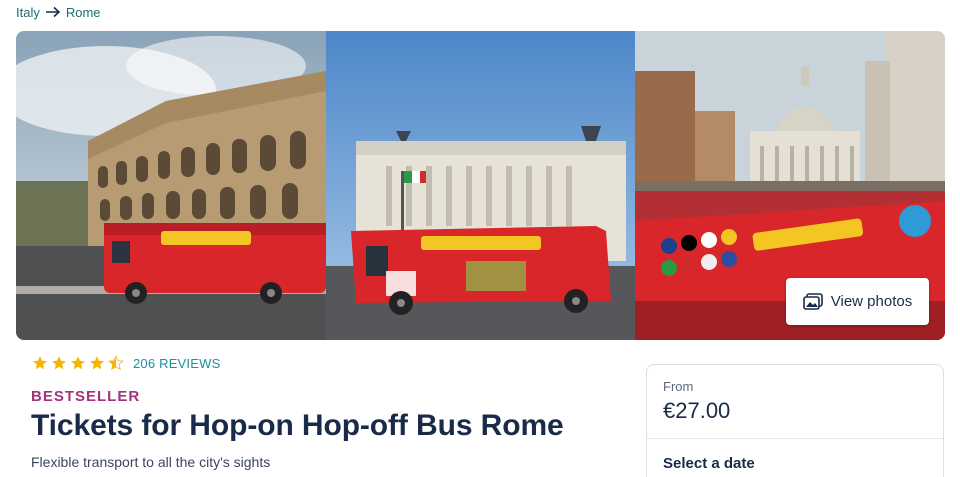 This screenshot has width=960, height=477. Describe the element at coordinates (812, 301) in the screenshot. I see `photo-gallery-icon` at that location.